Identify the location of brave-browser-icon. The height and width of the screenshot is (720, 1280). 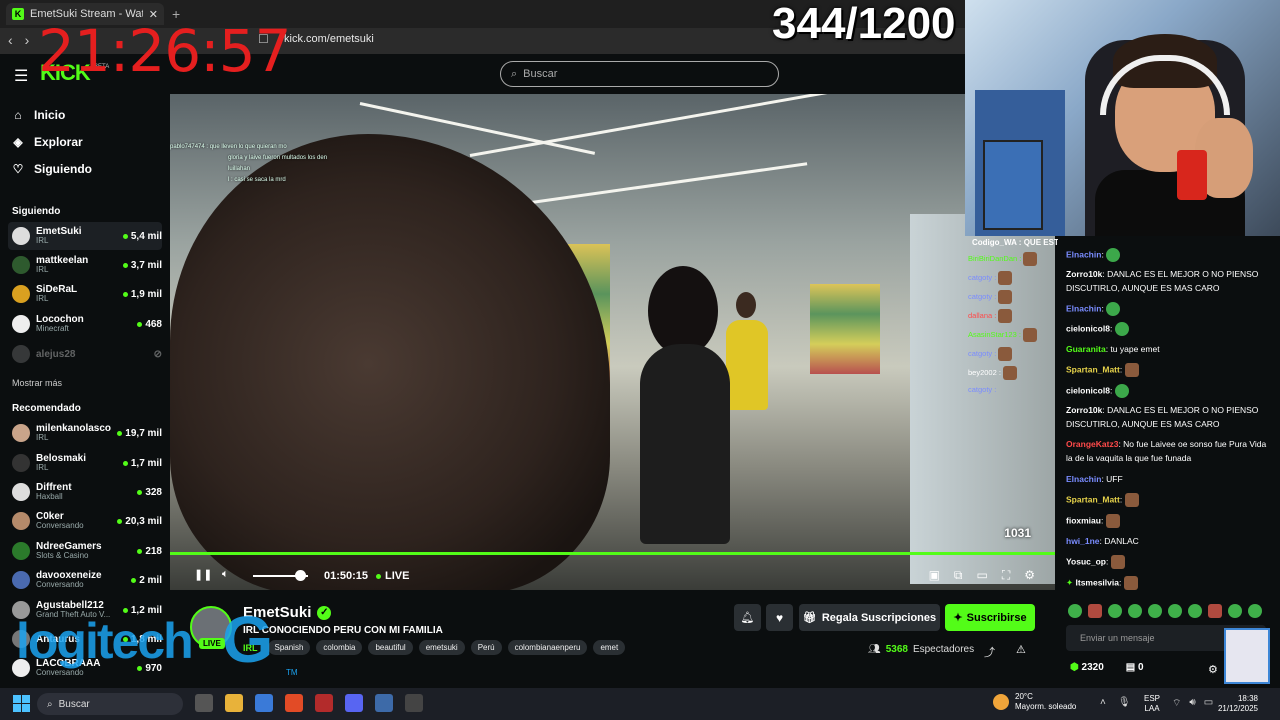
(294, 703).